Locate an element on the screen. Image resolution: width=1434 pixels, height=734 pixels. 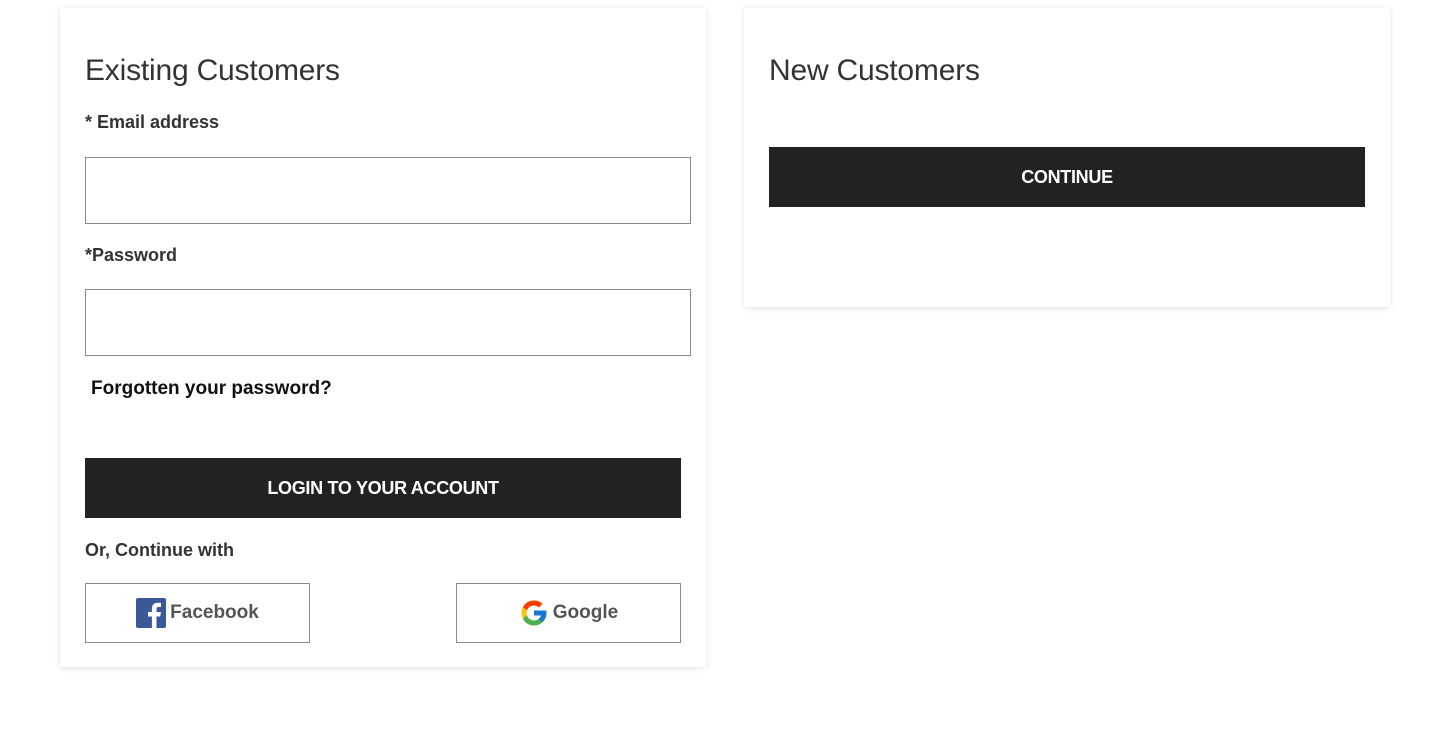
facebook-label: Facebook is located at coordinates (214, 612).